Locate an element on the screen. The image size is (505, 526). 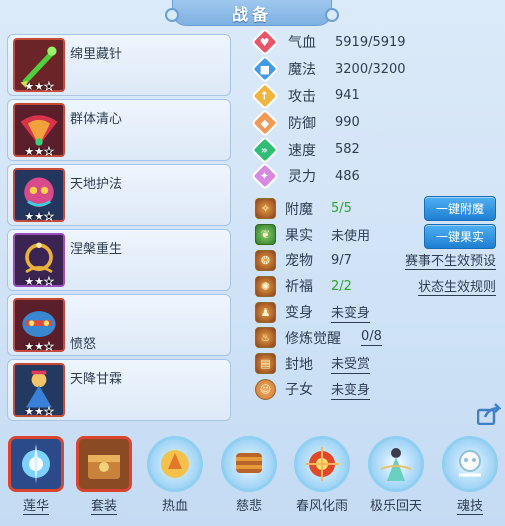
extra-label: 变身 is located at coordinates (299, 313).